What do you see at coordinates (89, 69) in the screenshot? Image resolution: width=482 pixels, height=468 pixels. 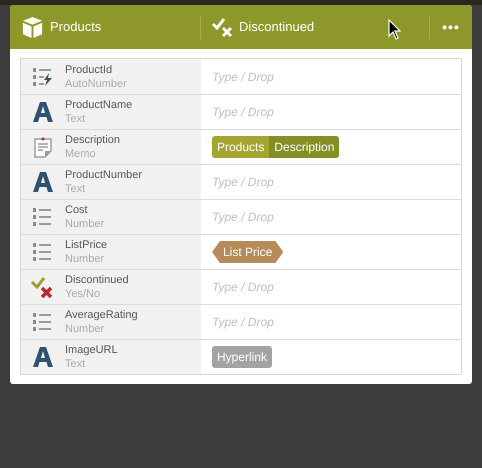 I see `field-name: ProductId` at bounding box center [89, 69].